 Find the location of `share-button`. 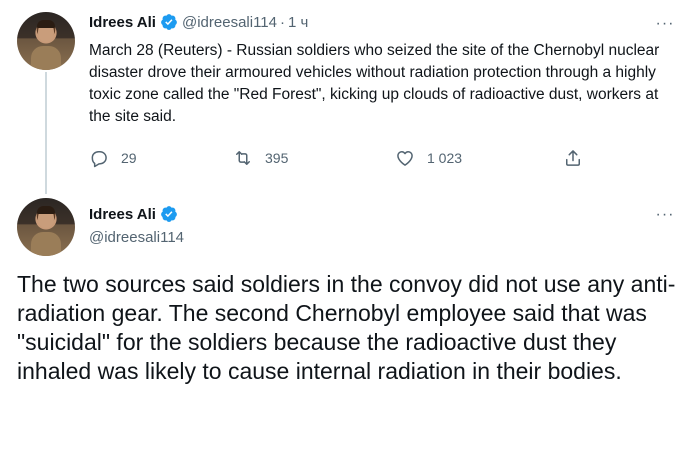

share-button is located at coordinates (573, 158).